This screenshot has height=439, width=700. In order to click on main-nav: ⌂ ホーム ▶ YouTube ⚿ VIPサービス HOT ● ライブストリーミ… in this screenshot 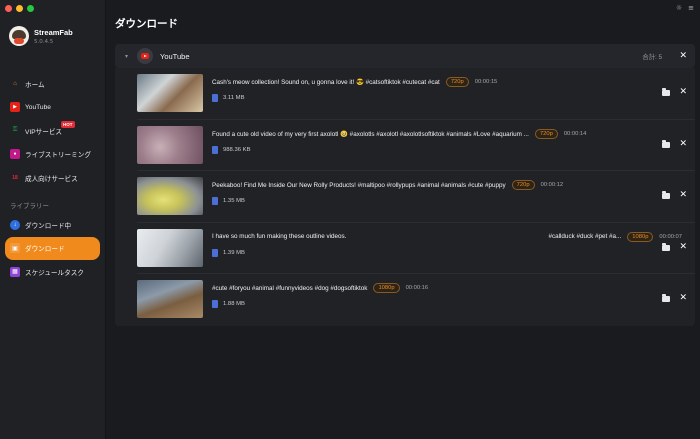, I will do `click(53, 131)`.